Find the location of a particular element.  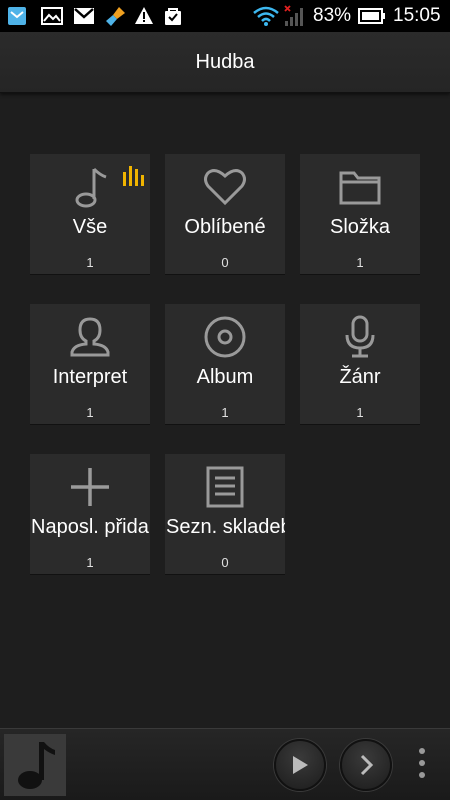

music-note-icon is located at coordinates (36, 765).